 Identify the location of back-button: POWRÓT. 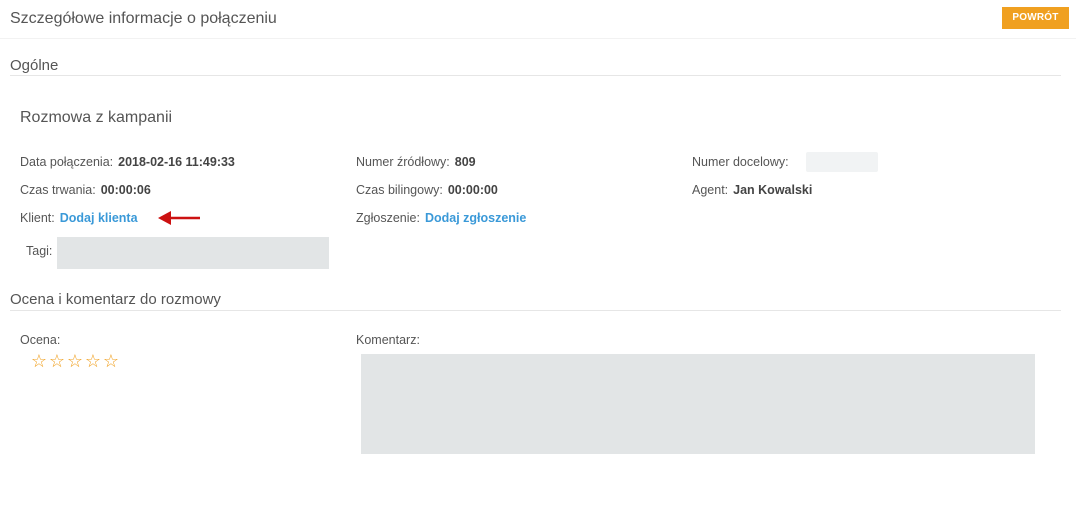
(1035, 18).